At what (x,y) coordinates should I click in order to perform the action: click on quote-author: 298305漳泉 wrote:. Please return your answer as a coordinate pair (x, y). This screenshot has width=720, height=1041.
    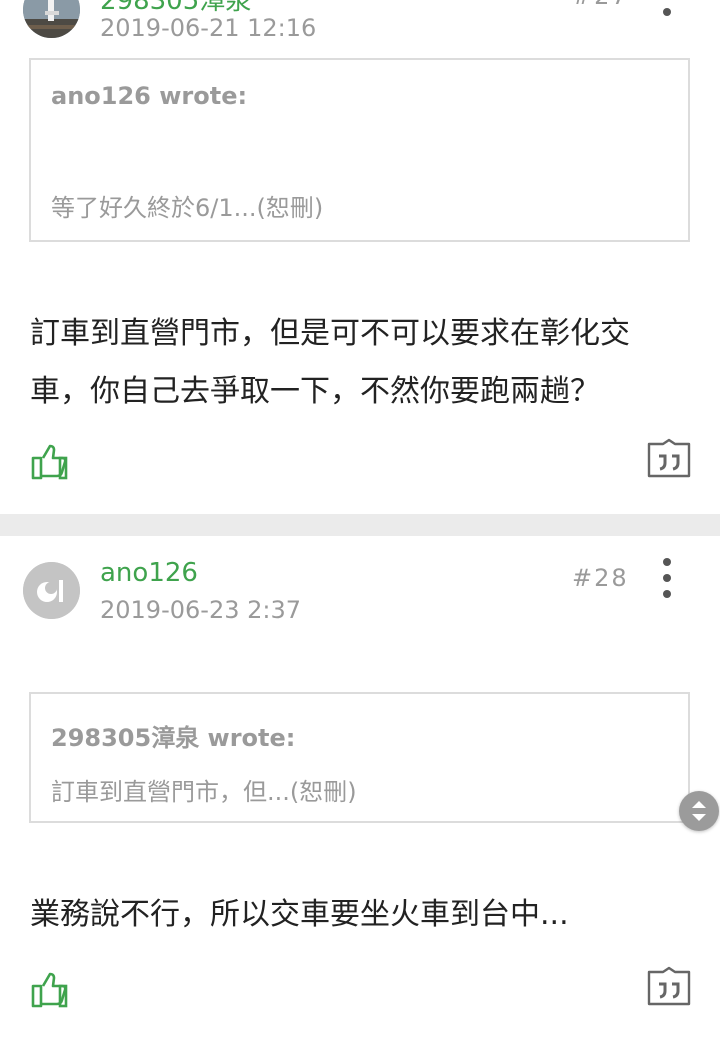
    Looking at the image, I should click on (173, 738).